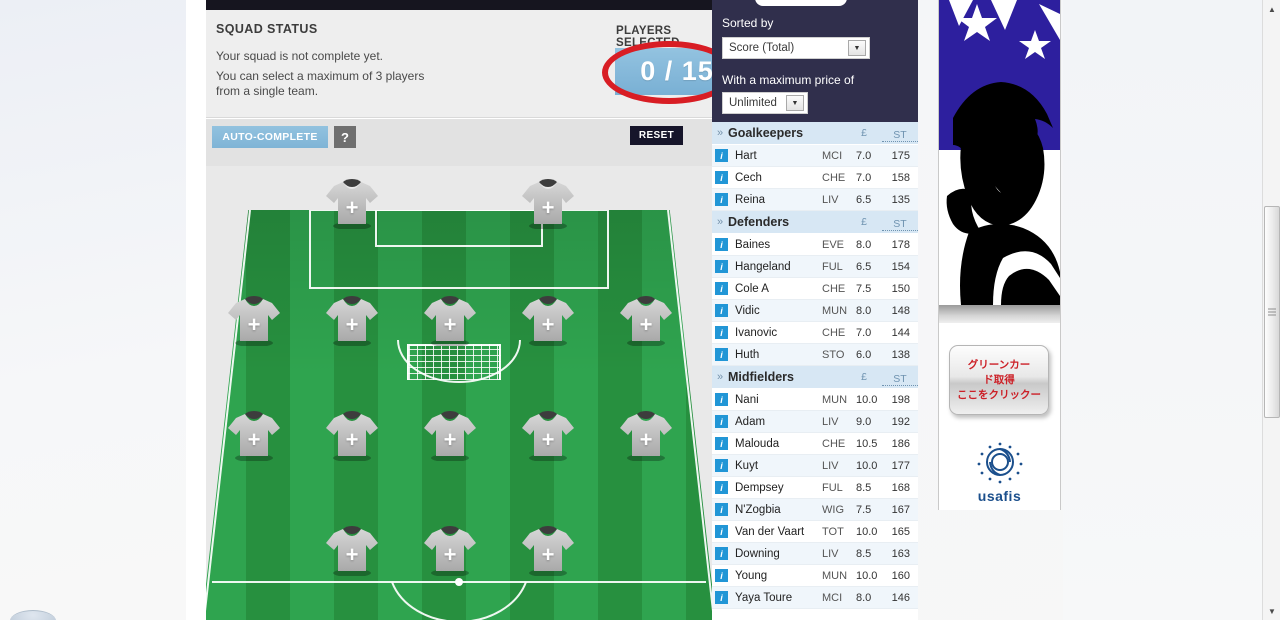  What do you see at coordinates (900, 266) in the screenshot?
I see `player-score: 154` at bounding box center [900, 266].